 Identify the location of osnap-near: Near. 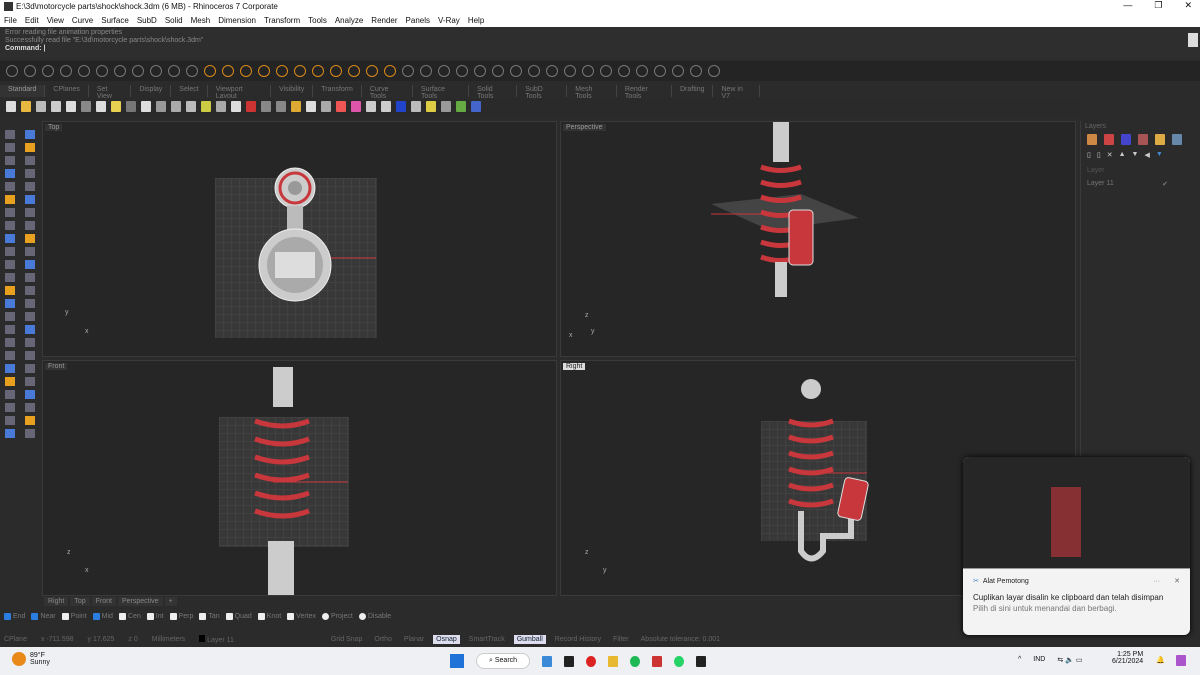
(43, 616).